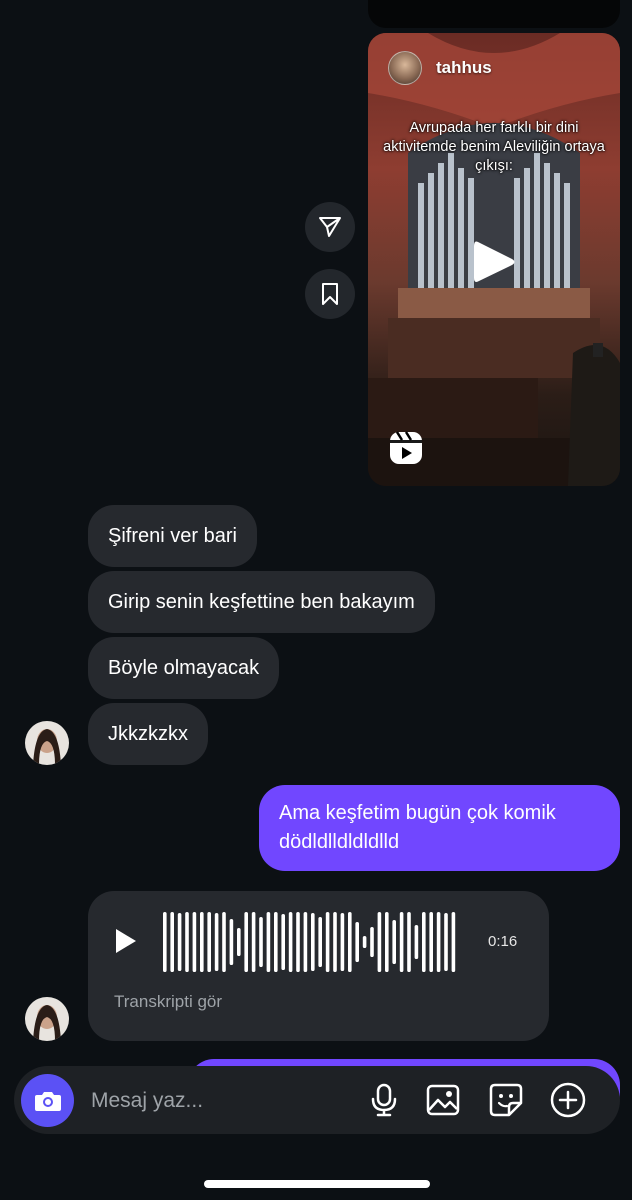  I want to click on microphone-icon, so click(384, 1100).